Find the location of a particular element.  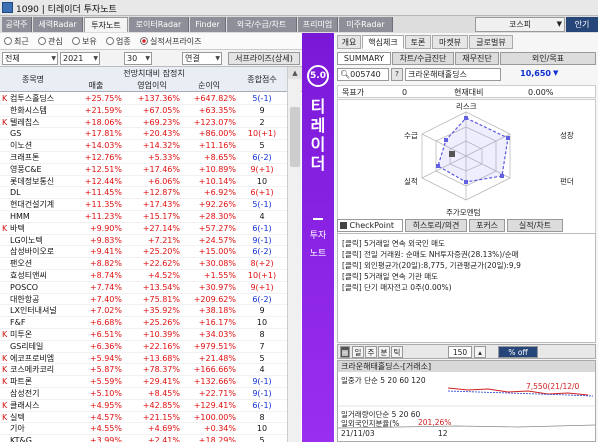

table-row: GS리테일 +6.36% +22.16% +979.51% 7 is located at coordinates (151, 347).